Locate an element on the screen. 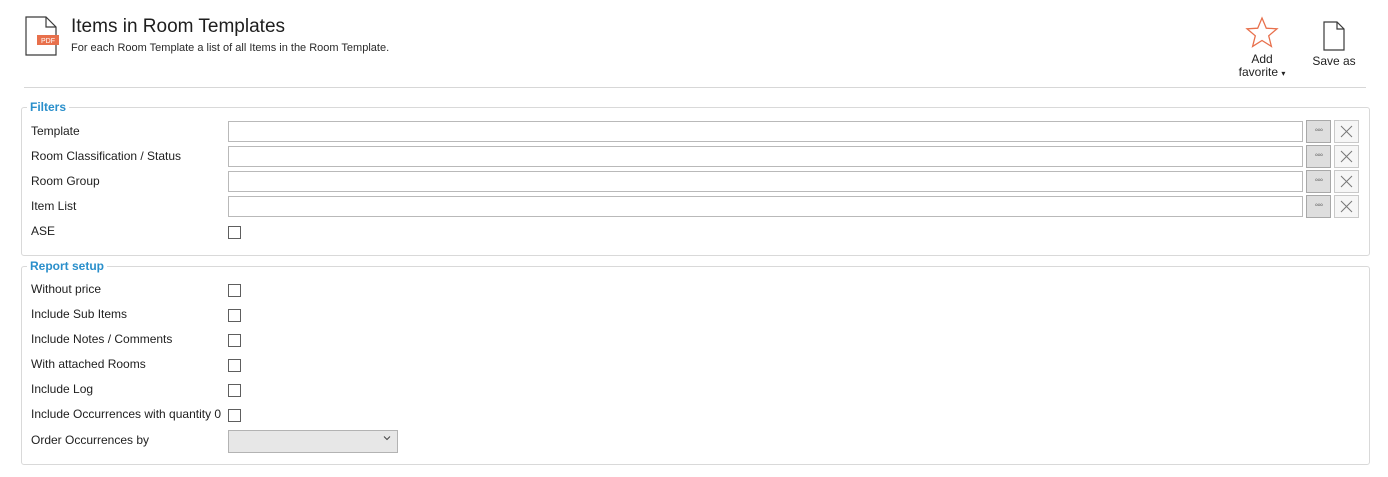 The height and width of the screenshot is (477, 1388). filters-title: Filters is located at coordinates (48, 107).